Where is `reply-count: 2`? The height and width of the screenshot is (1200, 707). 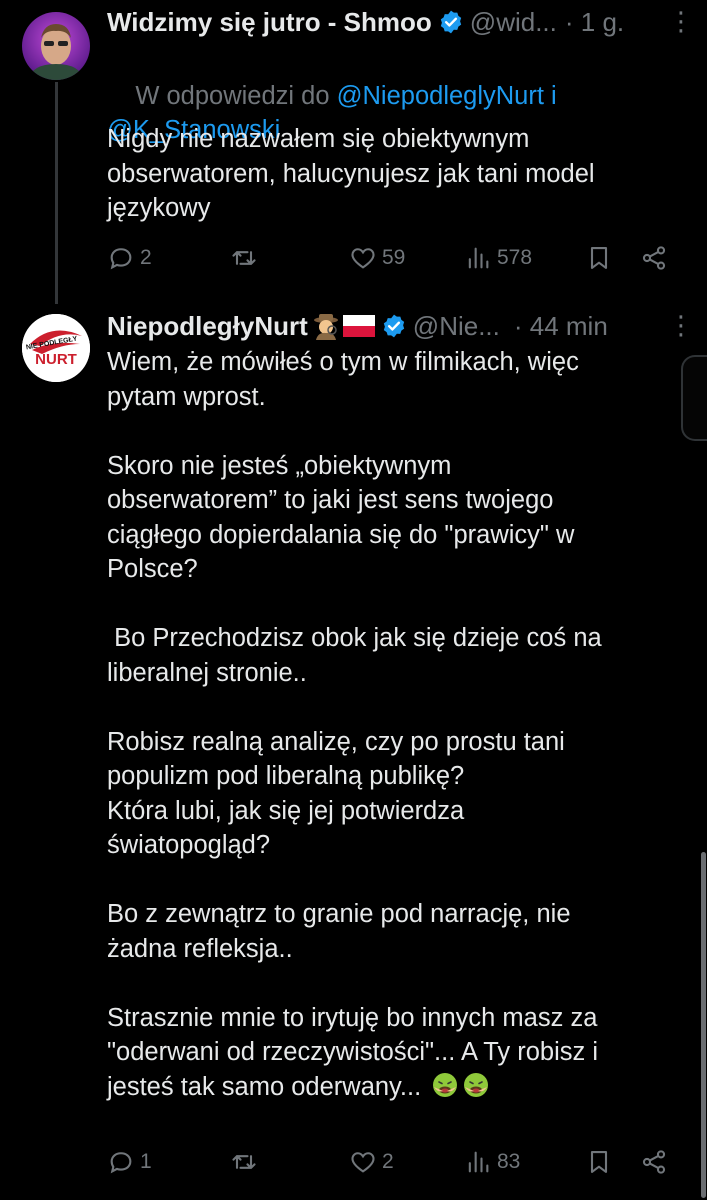
reply-count: 2 is located at coordinates (146, 257).